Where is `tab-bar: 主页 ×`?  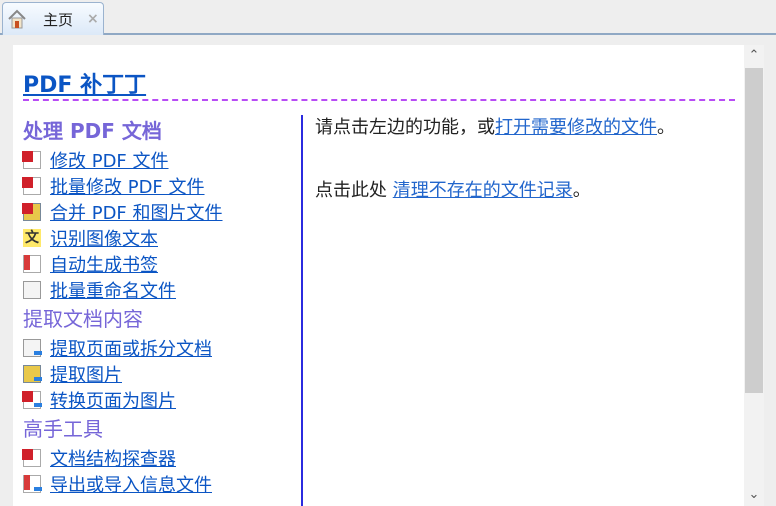 tab-bar: 主页 × is located at coordinates (388, 17).